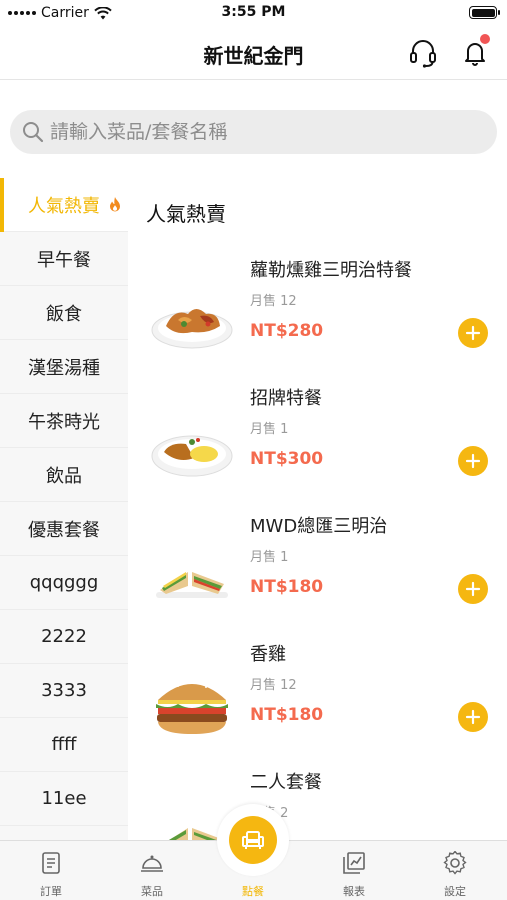 This screenshot has height=900, width=507. I want to click on product-price: NT$300, so click(287, 459).